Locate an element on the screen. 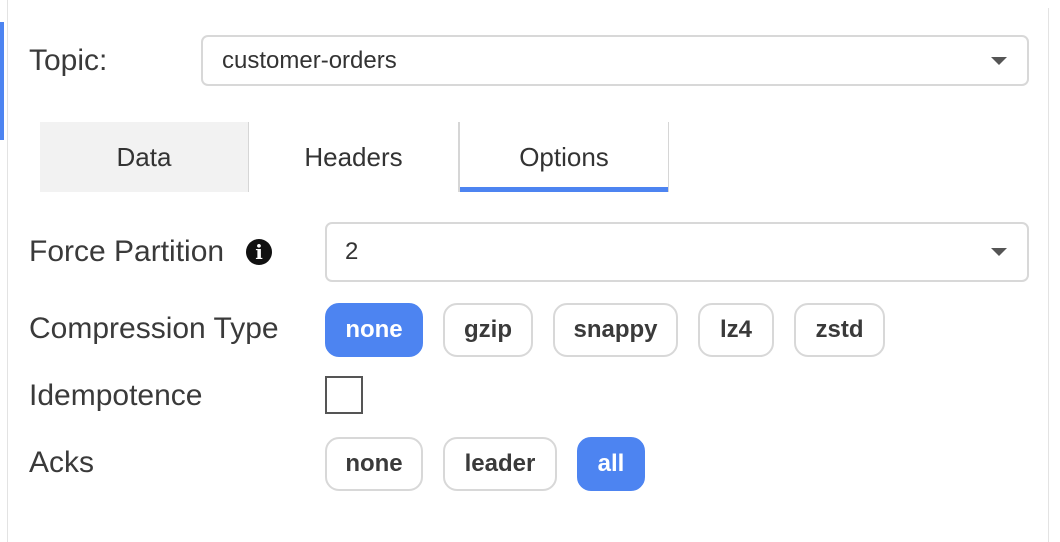 The image size is (1060, 542). idempotence-label: Idempotence is located at coordinates (116, 395).